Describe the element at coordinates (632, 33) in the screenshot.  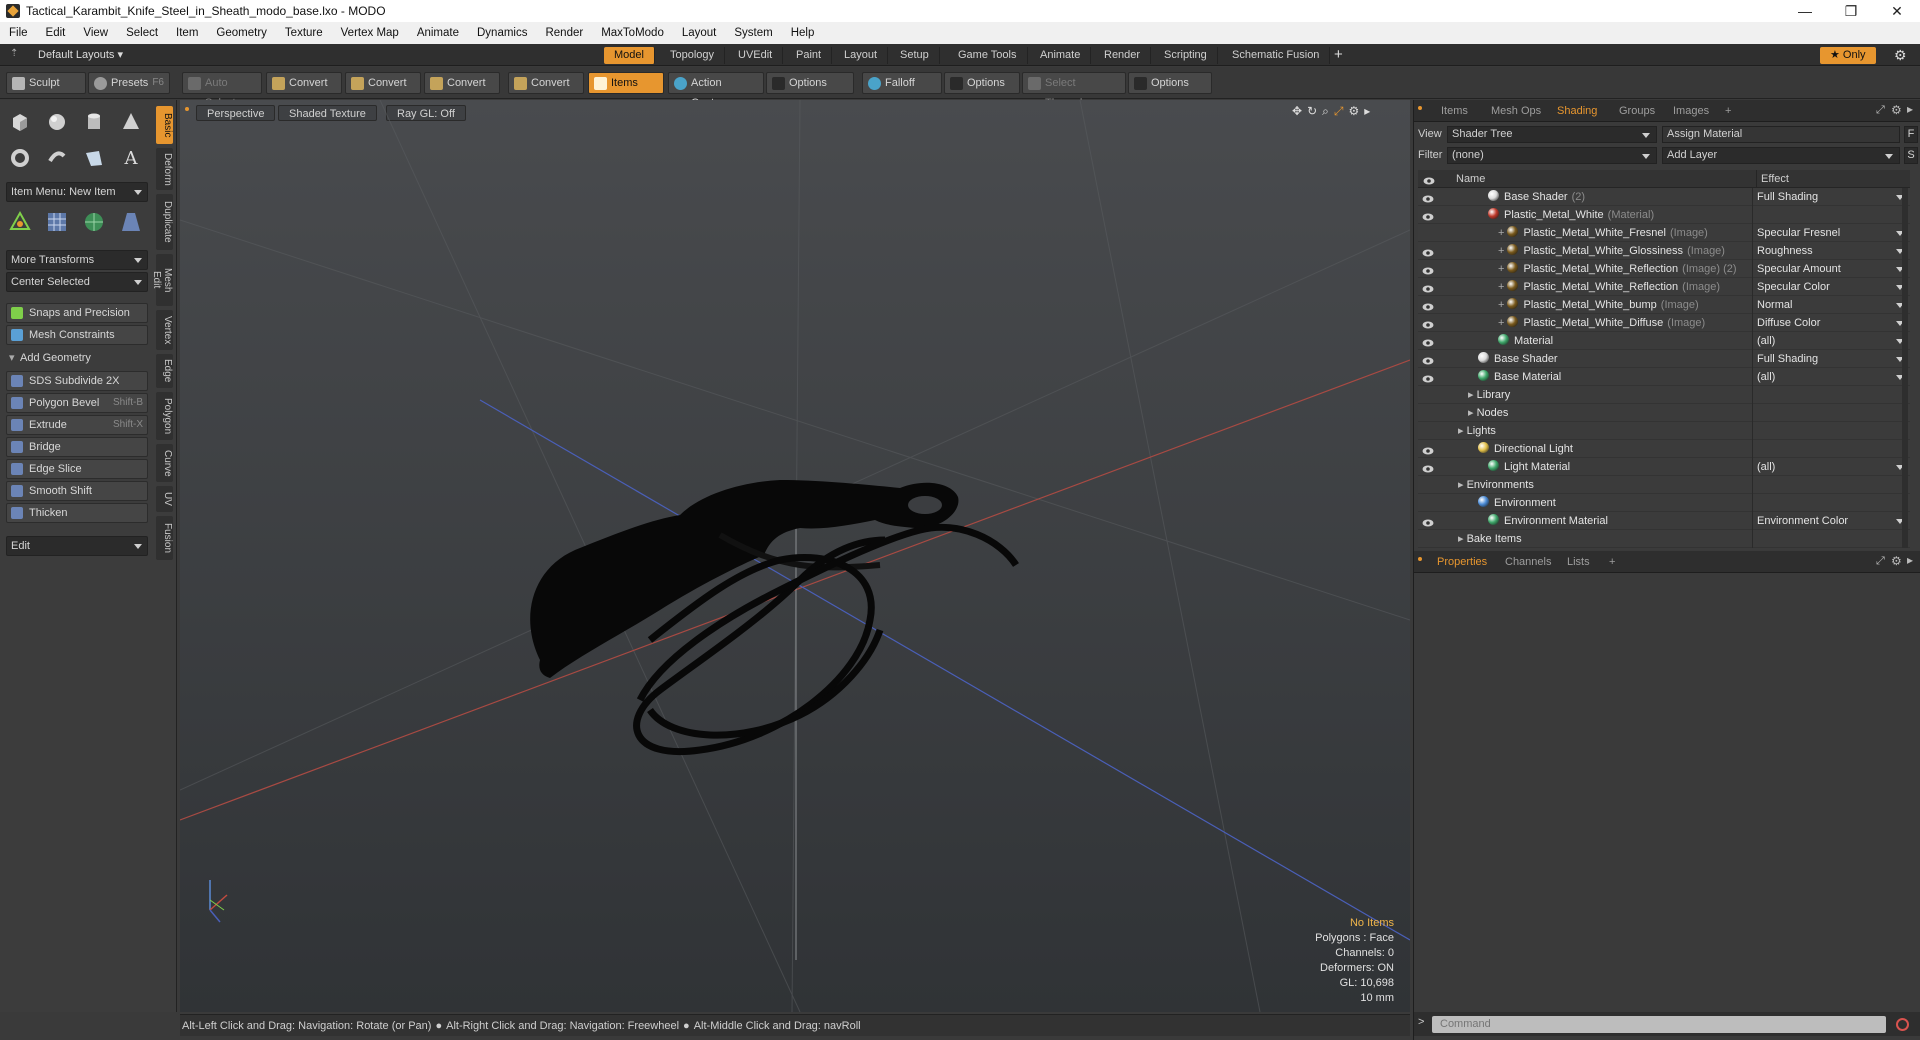
I see `menu-maxtomodo: MaxToModo` at that location.